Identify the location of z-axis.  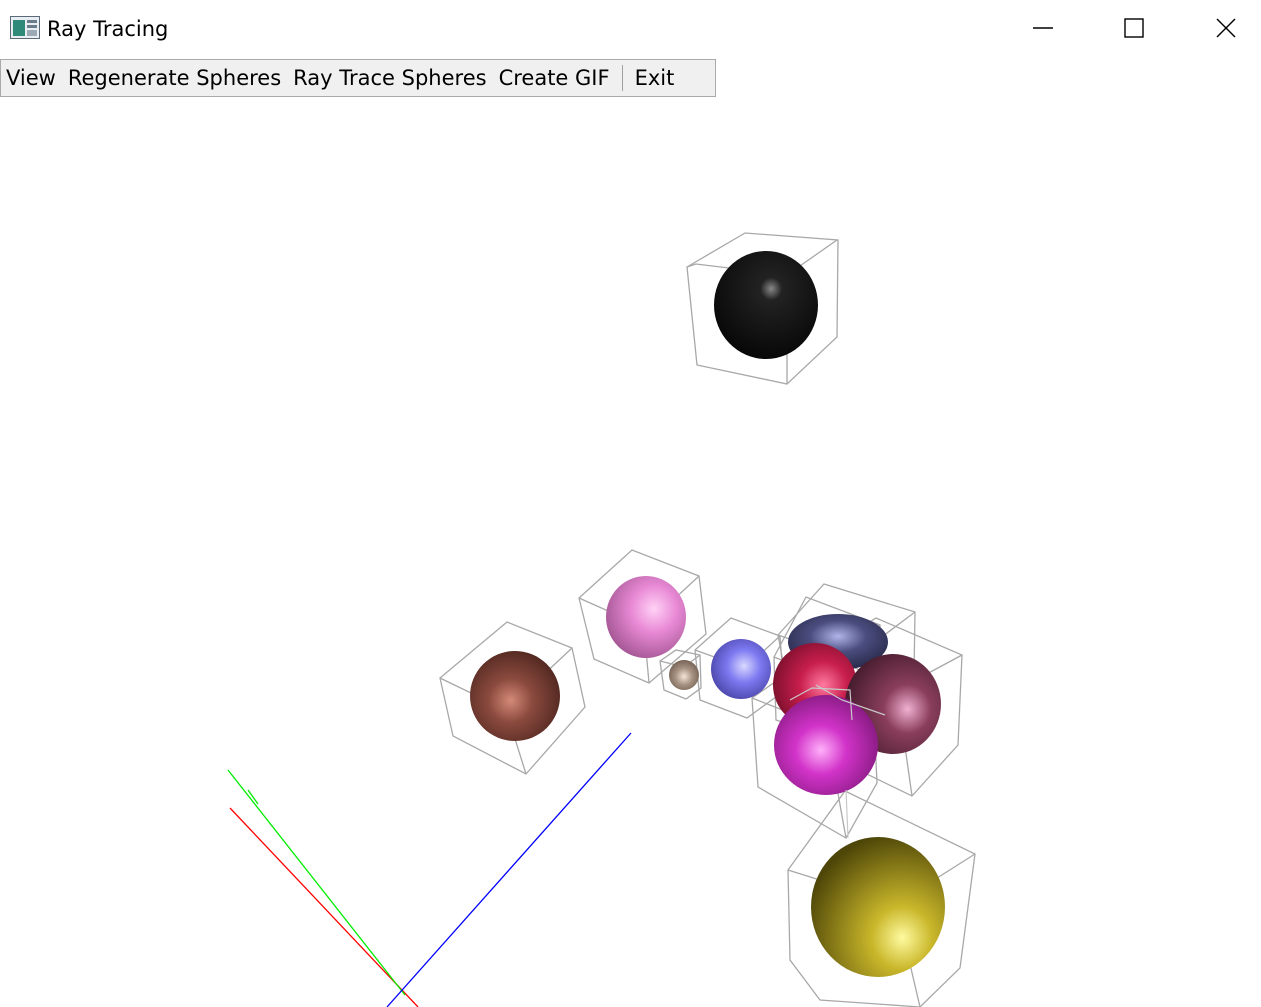
(509, 869).